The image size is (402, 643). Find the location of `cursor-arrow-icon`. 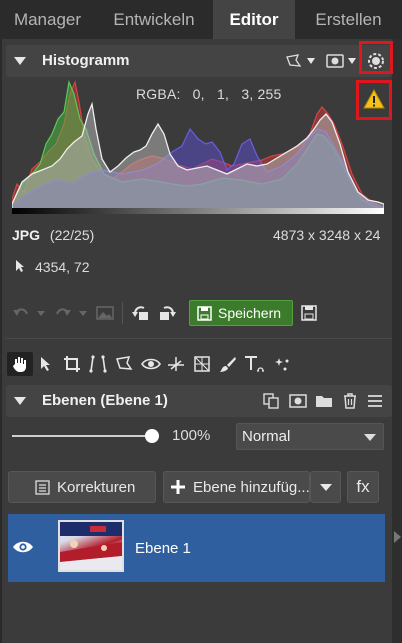

cursor-arrow-icon is located at coordinates (20, 266).